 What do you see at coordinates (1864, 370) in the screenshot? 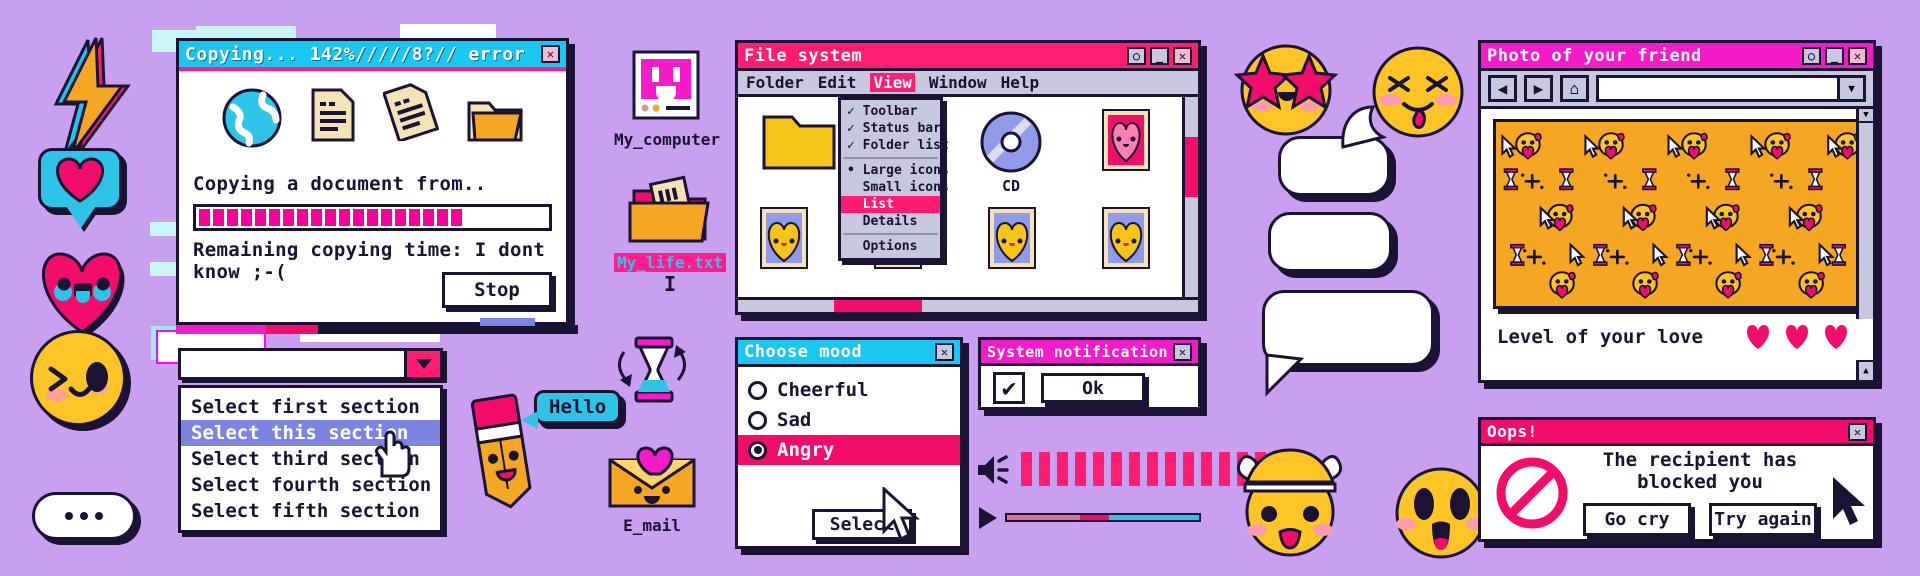
I see `scroll-down-icon: ▲` at bounding box center [1864, 370].